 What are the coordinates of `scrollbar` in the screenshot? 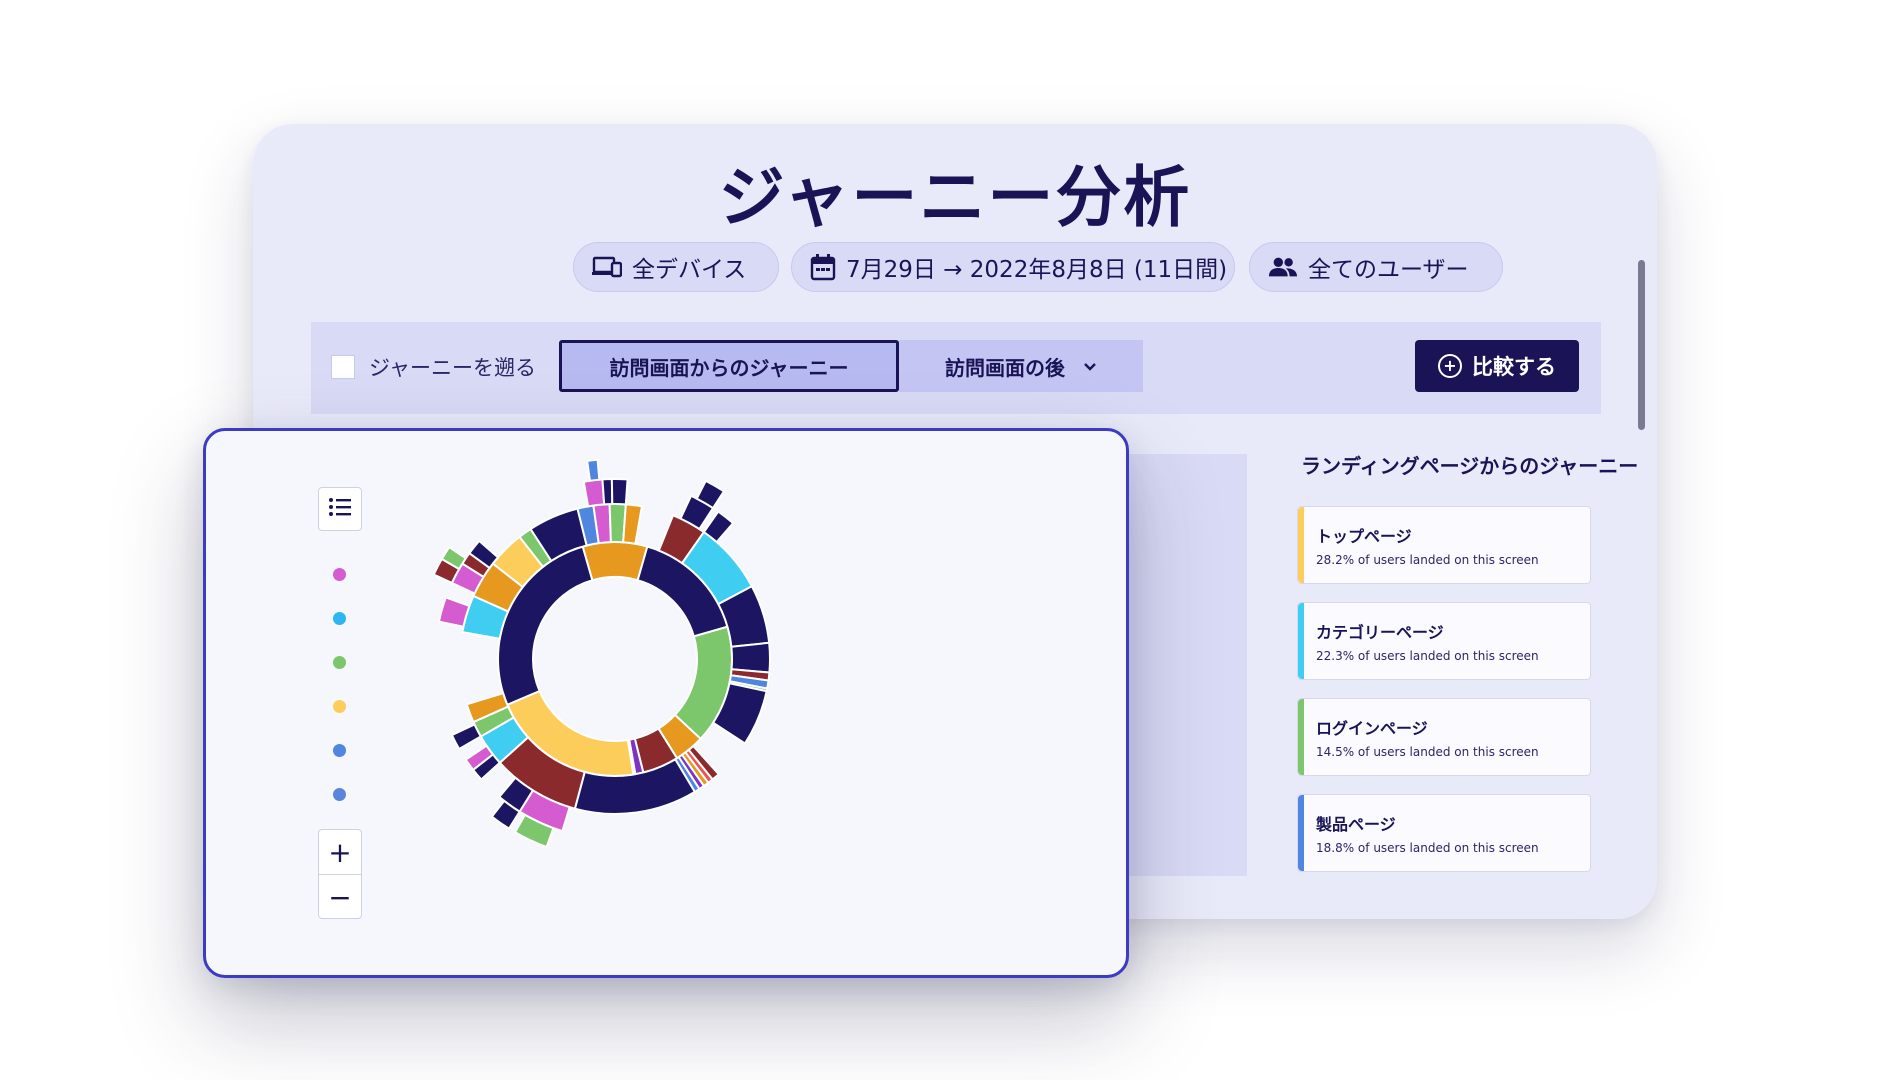 It's located at (1641, 345).